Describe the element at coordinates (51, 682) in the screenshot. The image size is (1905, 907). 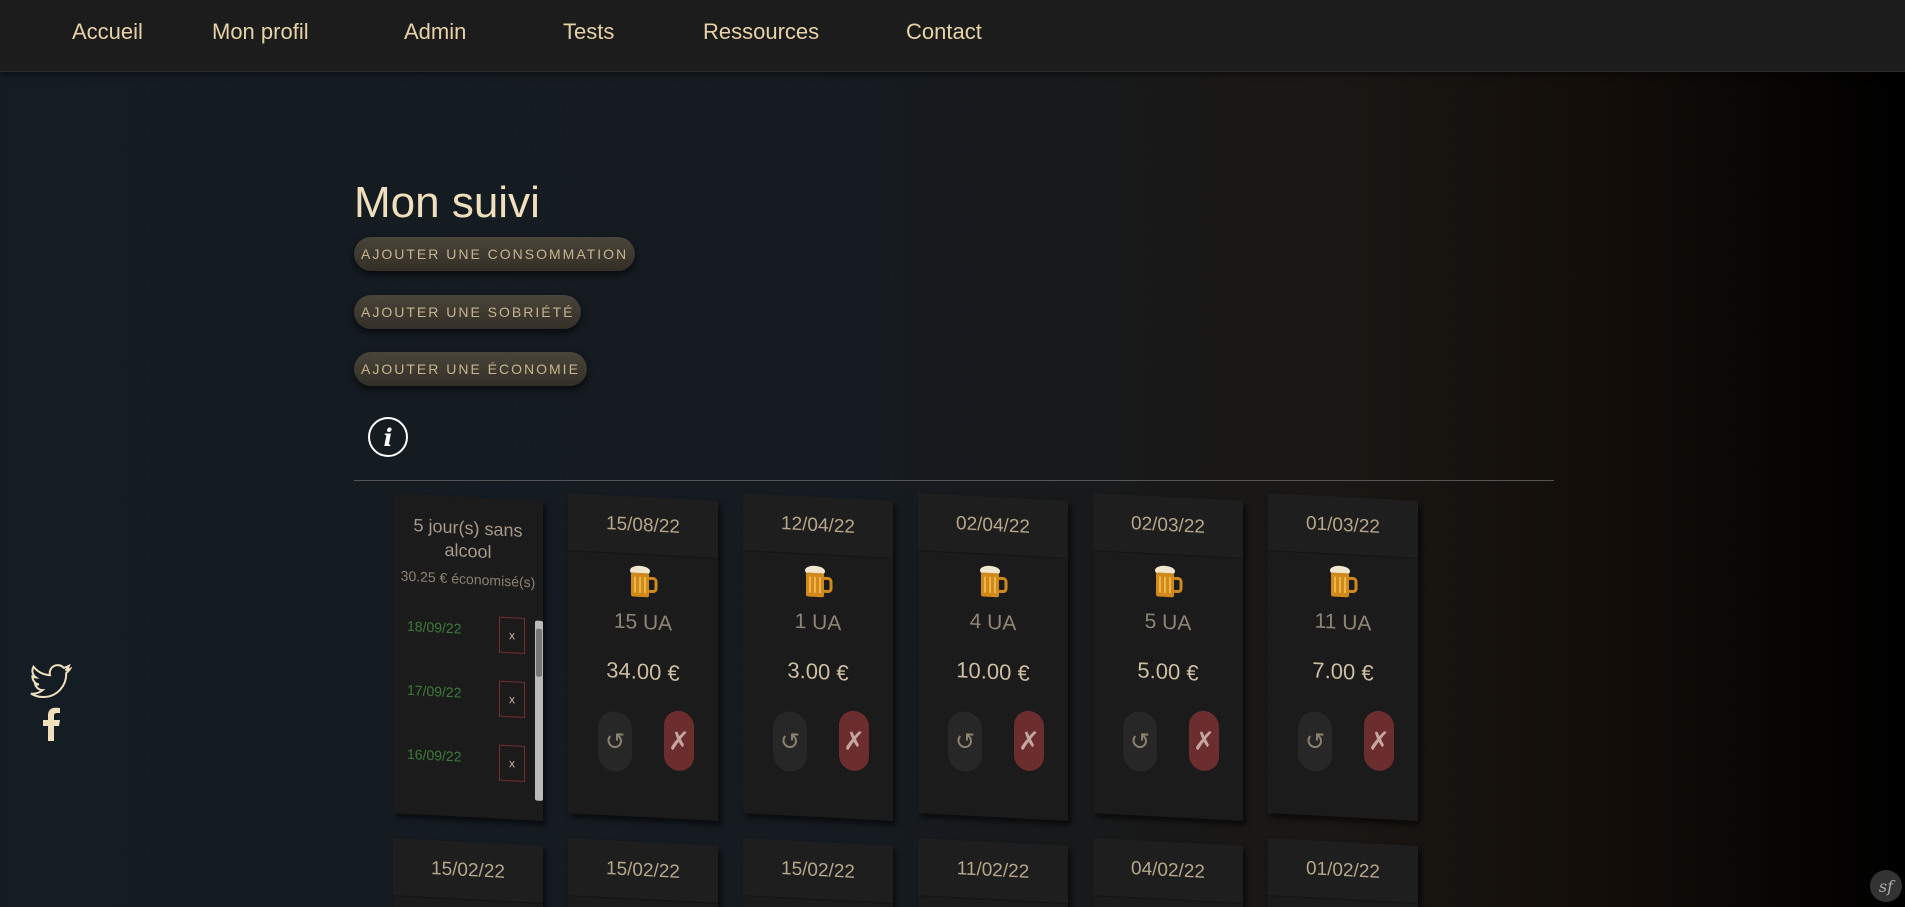
I see `twitter-icon` at that location.